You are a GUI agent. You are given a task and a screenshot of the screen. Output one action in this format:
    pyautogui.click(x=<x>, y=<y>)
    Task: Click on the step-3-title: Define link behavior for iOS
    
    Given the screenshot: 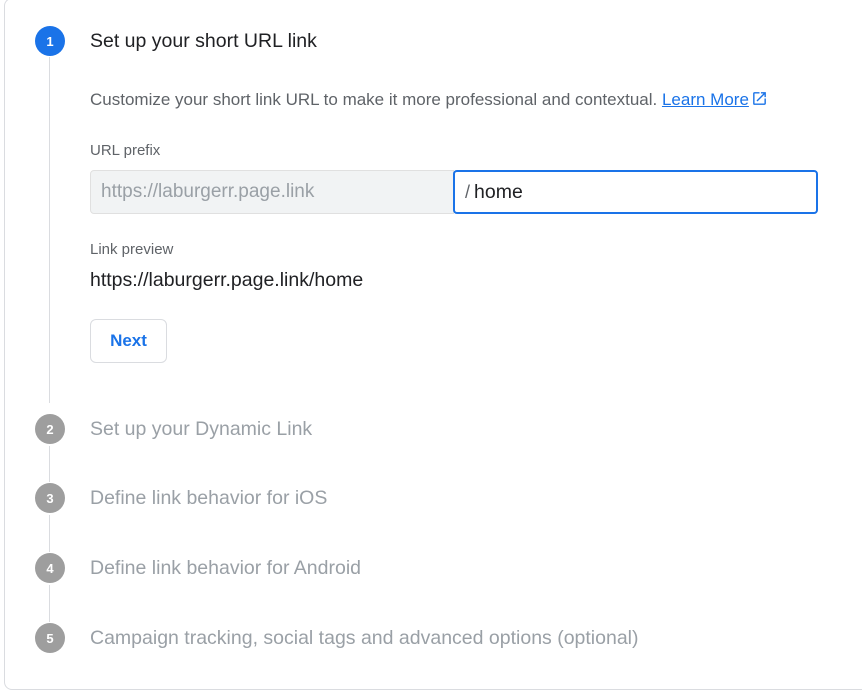 What is the action you would take?
    pyautogui.click(x=208, y=498)
    